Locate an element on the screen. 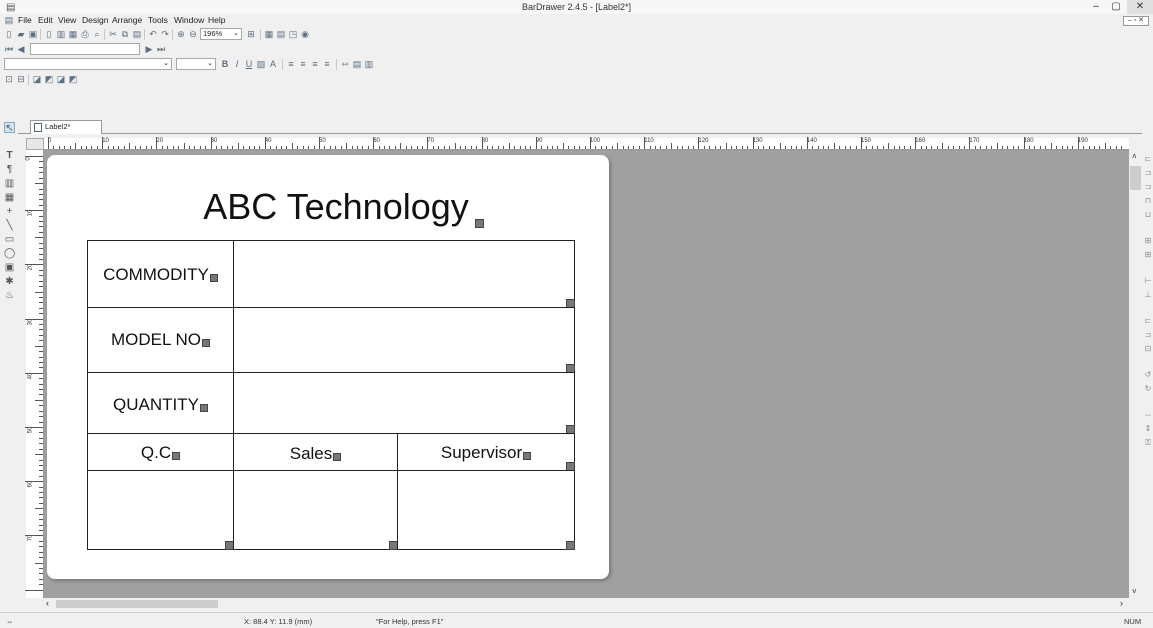 Image resolution: width=1153 pixels, height=628 pixels. image-tool-icon: ▣ is located at coordinates (9, 267).